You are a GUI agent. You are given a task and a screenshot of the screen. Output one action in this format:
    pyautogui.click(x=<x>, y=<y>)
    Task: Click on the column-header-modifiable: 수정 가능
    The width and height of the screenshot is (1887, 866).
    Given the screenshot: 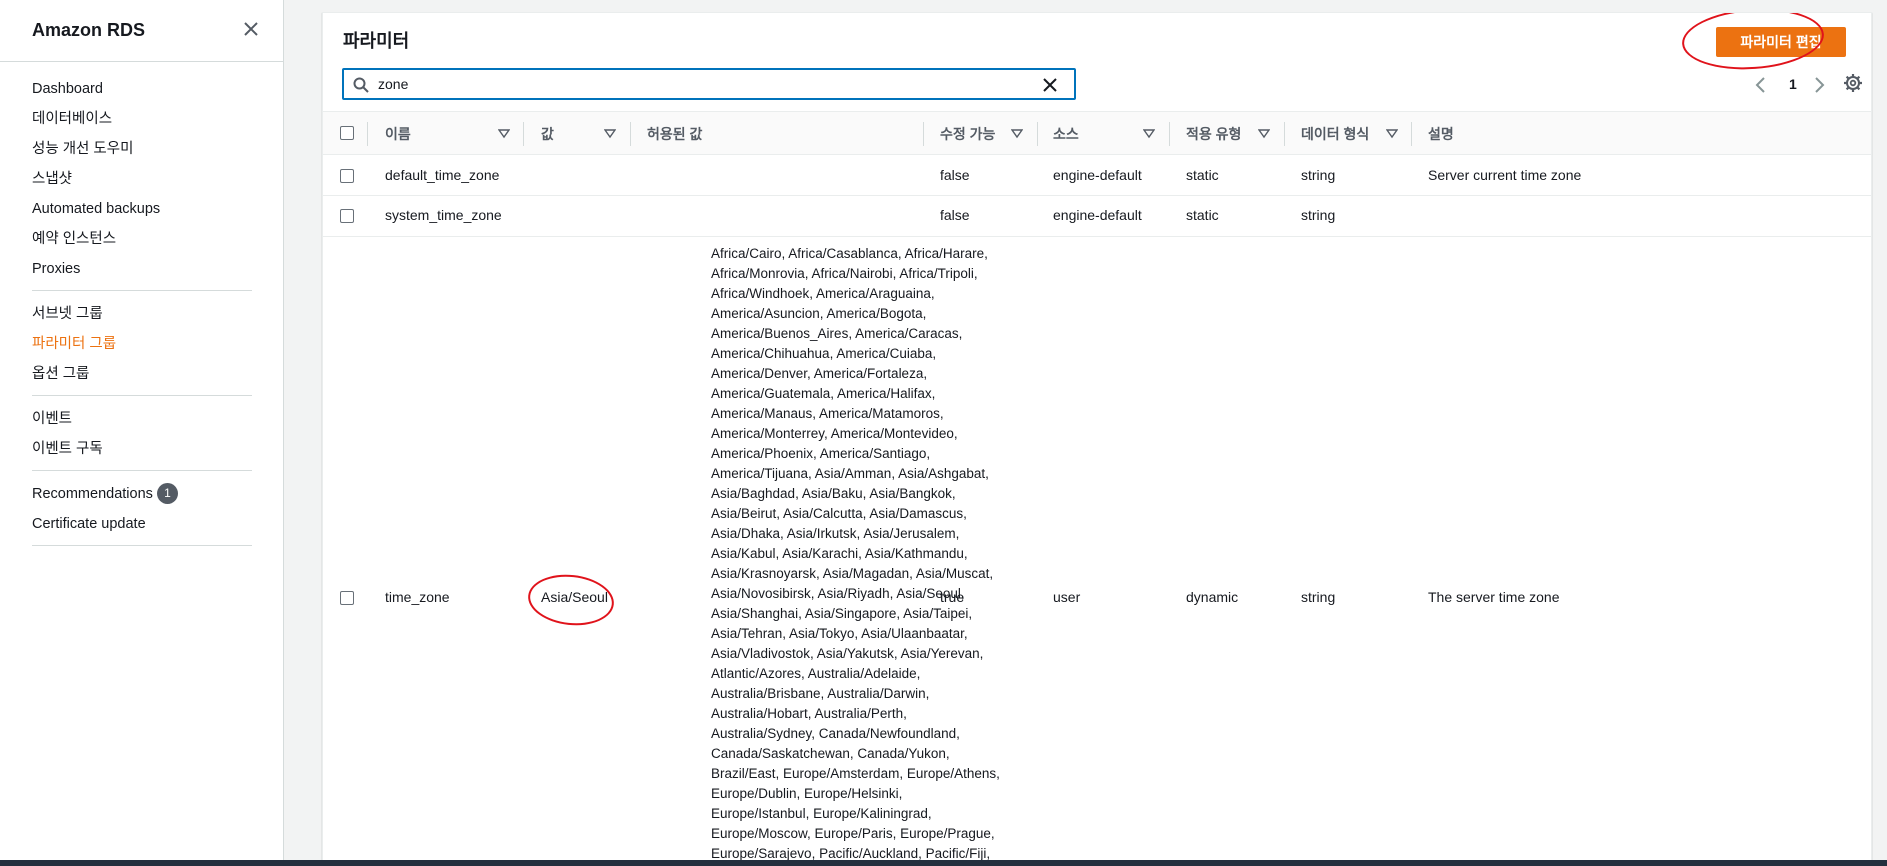 What is the action you would take?
    pyautogui.click(x=967, y=134)
    